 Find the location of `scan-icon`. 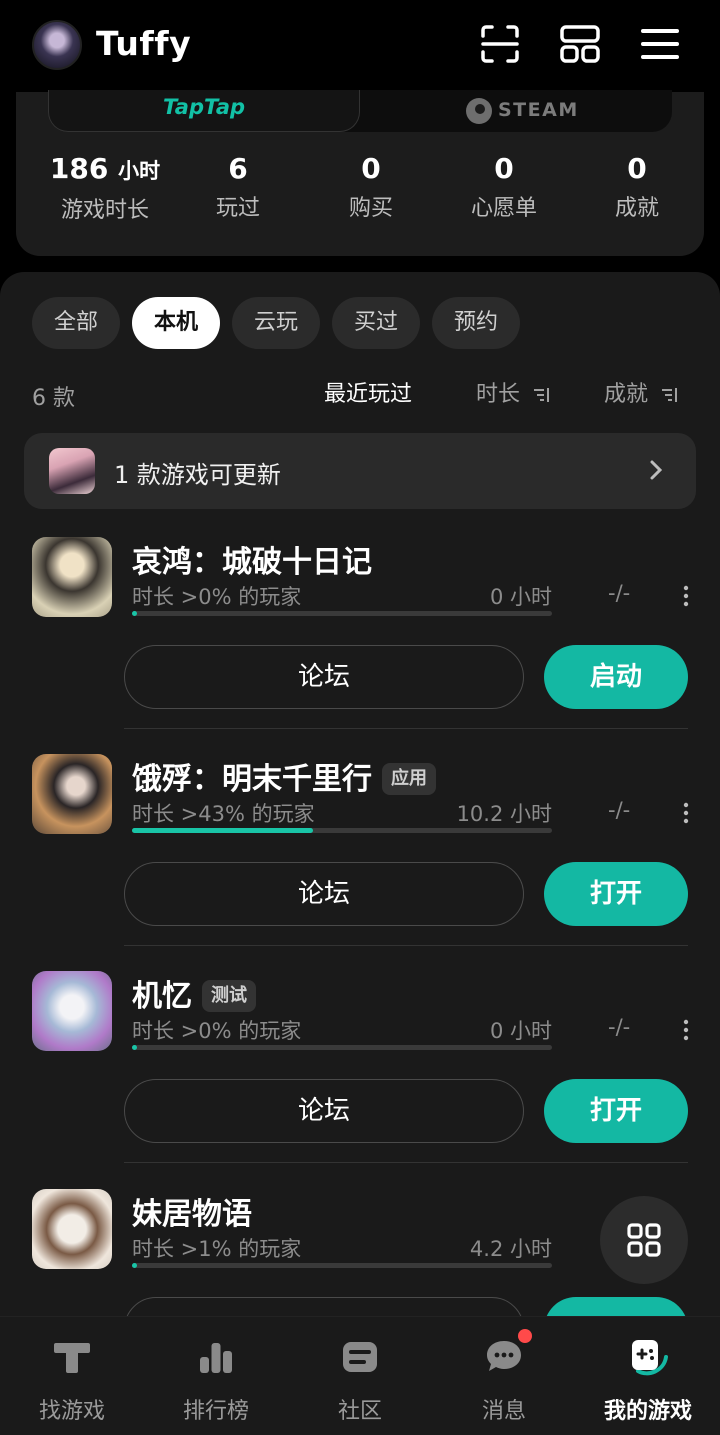

scan-icon is located at coordinates (500, 44).